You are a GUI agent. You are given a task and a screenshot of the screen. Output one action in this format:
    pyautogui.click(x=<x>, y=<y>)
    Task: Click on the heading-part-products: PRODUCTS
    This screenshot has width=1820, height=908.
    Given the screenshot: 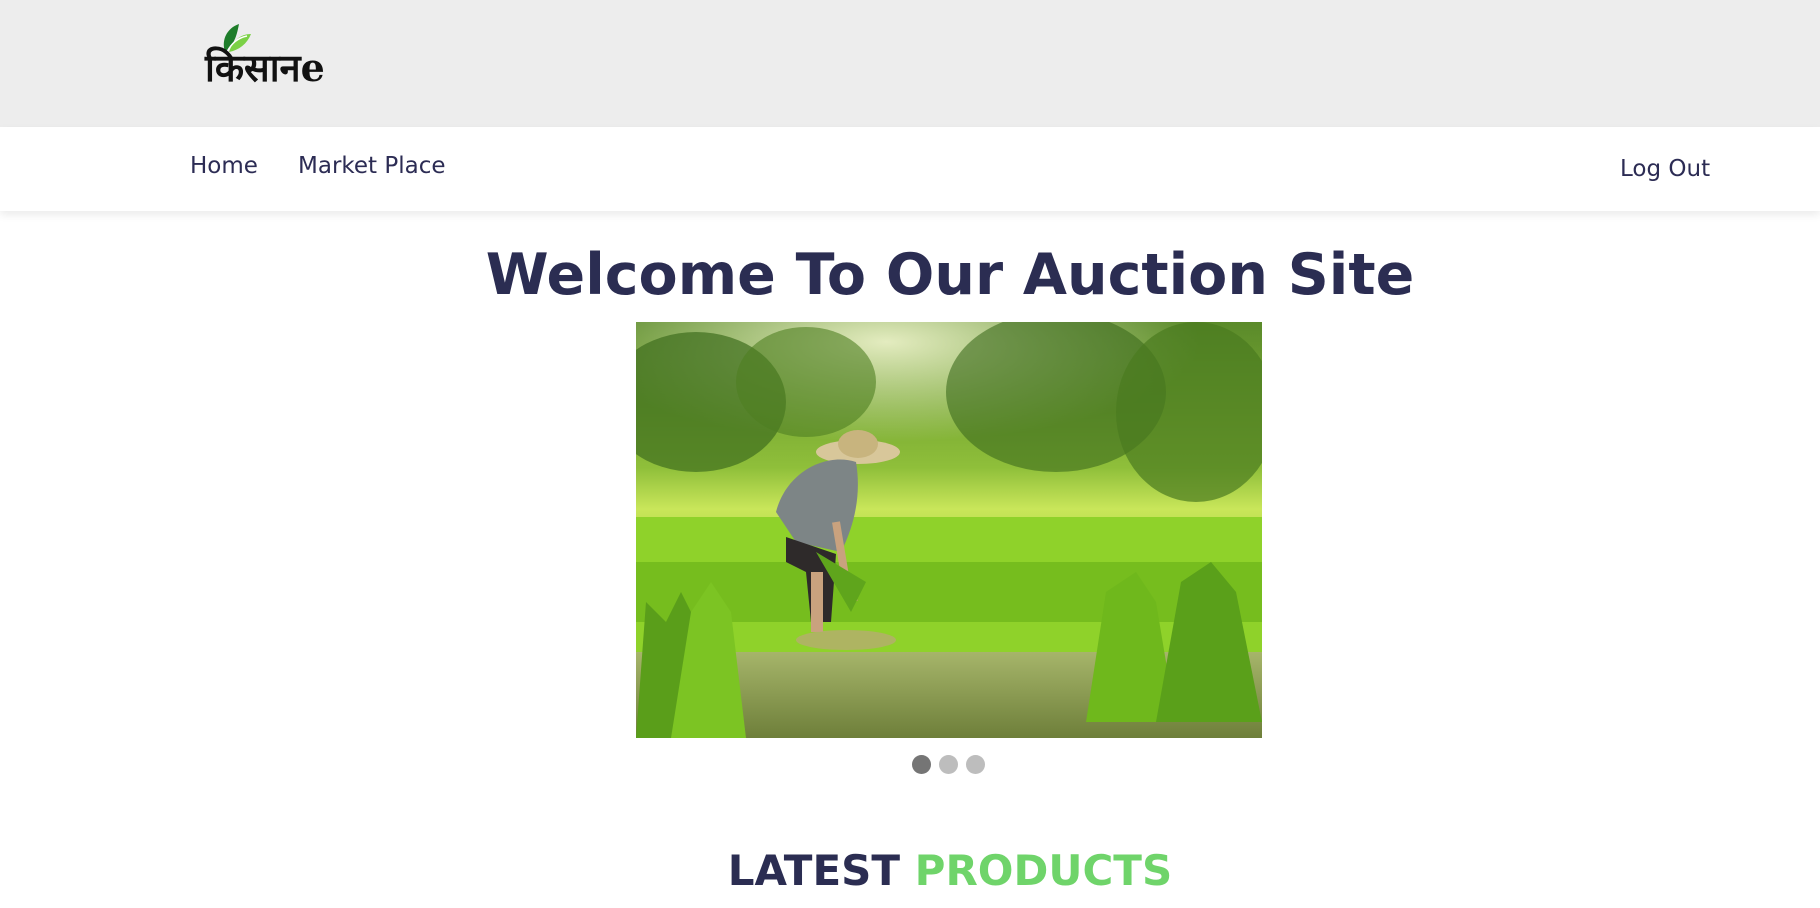 What is the action you would take?
    pyautogui.click(x=1043, y=870)
    